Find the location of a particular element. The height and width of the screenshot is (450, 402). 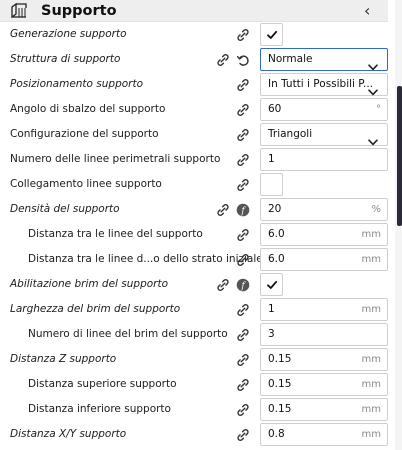

setting-row: Angolo di sbalzo del supporto 60 ° is located at coordinates (196, 109).